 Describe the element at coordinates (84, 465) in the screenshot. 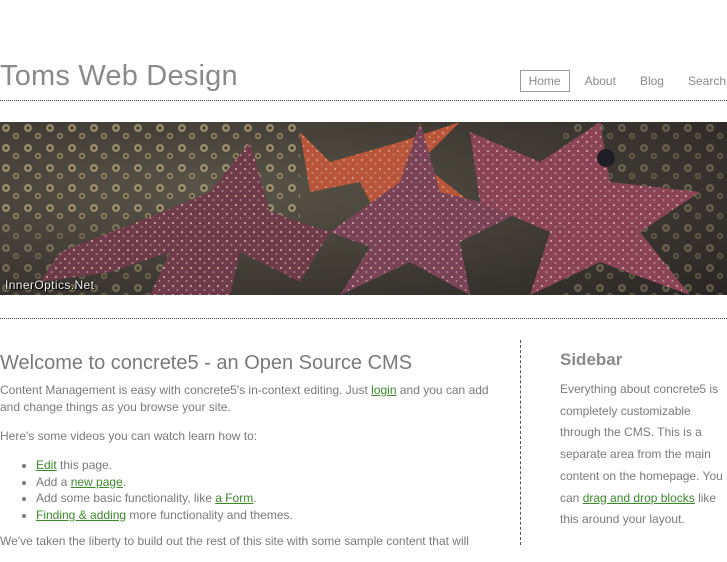

I see `list-text: this page.` at that location.